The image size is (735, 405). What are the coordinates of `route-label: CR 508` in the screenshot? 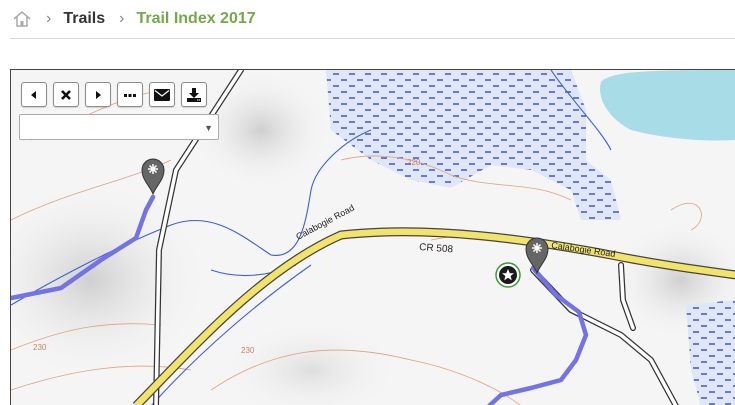 It's located at (436, 248).